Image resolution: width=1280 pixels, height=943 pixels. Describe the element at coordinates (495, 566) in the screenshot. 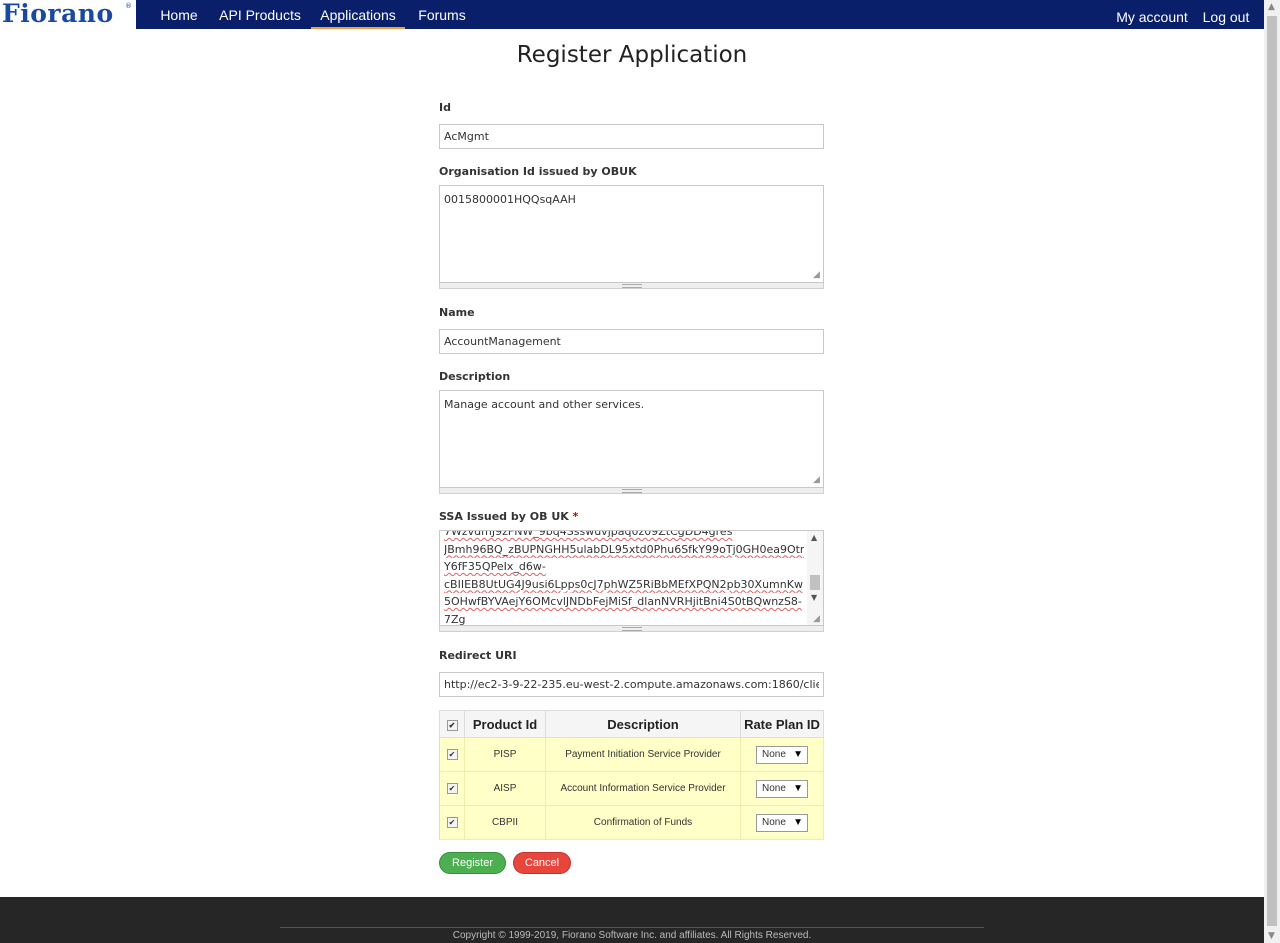

I see `ssa-line: Y6fF35QPeIx_d6w-` at that location.